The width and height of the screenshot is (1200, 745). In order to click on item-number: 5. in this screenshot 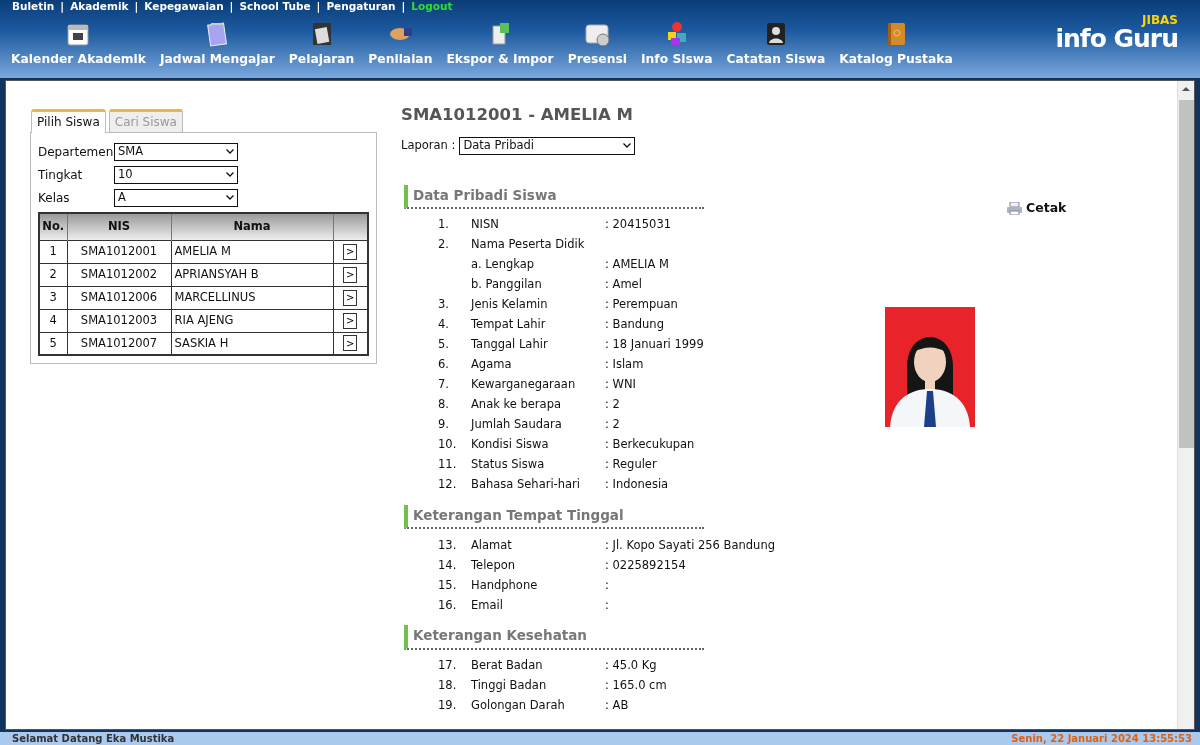, I will do `click(443, 345)`.